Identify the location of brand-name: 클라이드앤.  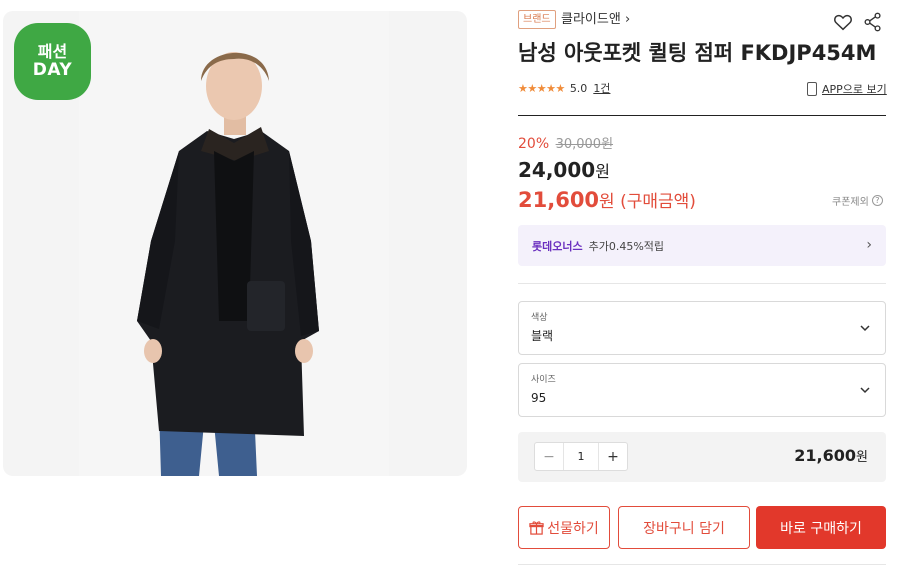
(591, 19).